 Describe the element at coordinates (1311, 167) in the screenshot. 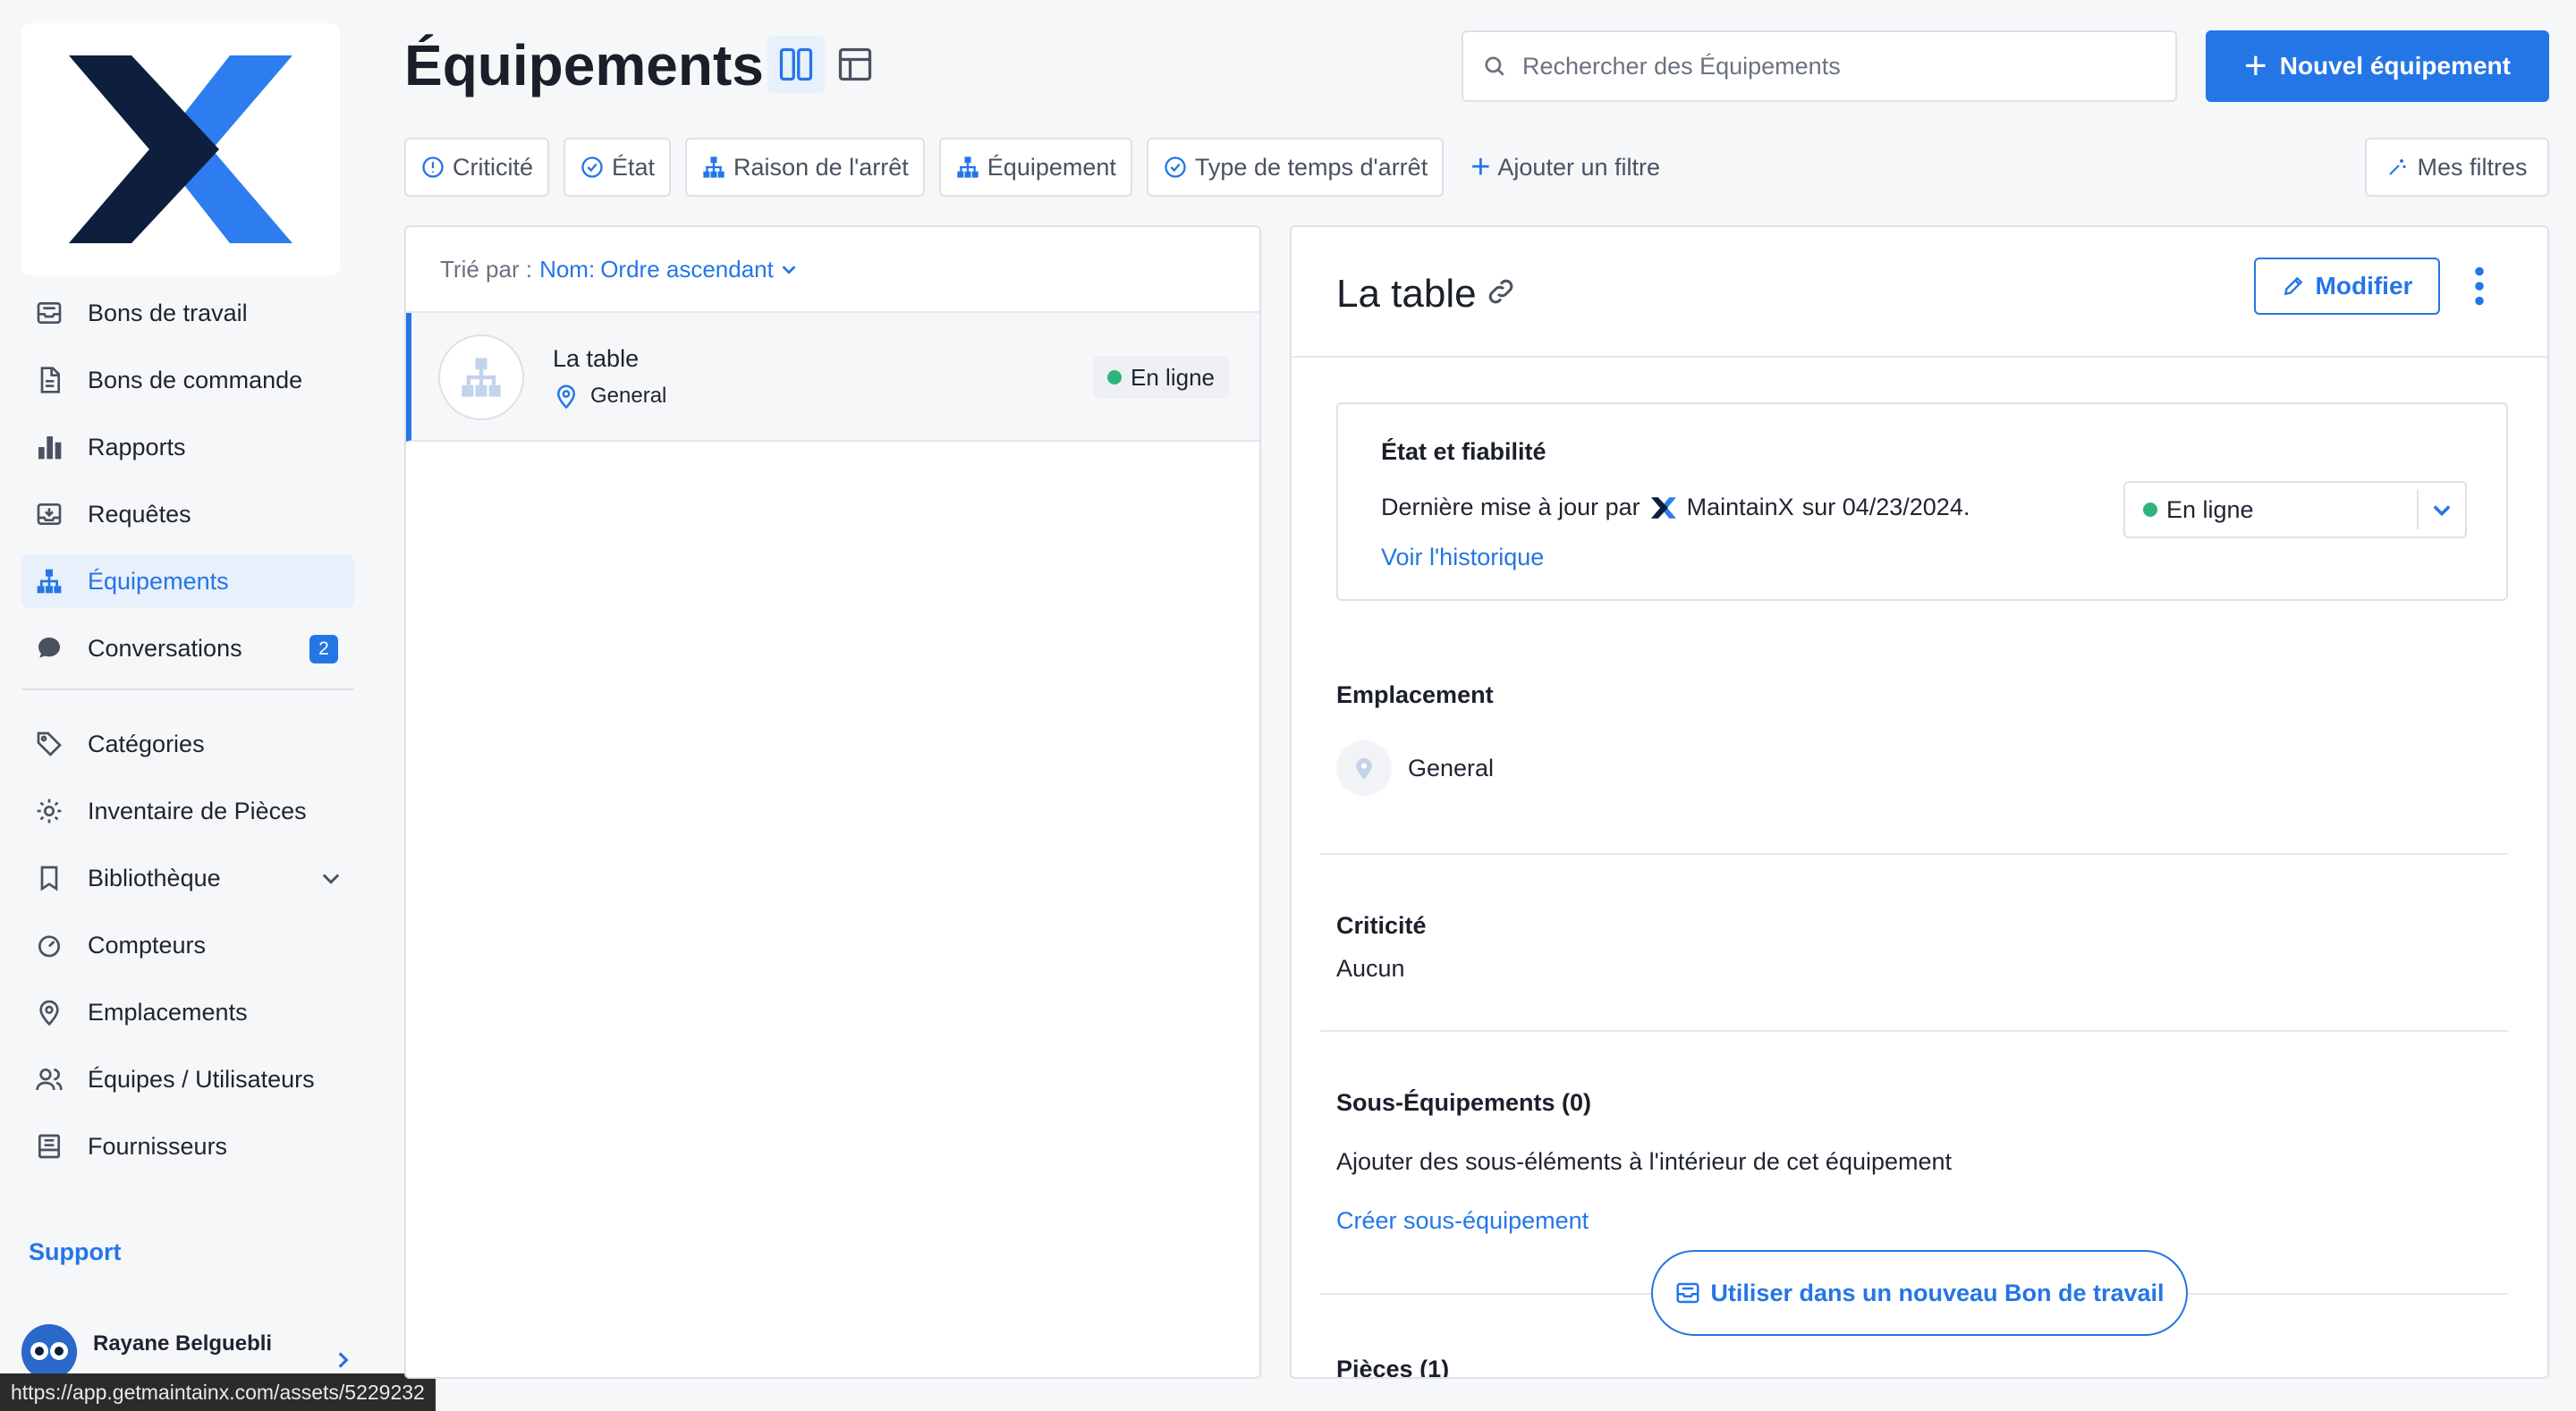

I see `filter-label: Type de temps d'arrêt` at that location.